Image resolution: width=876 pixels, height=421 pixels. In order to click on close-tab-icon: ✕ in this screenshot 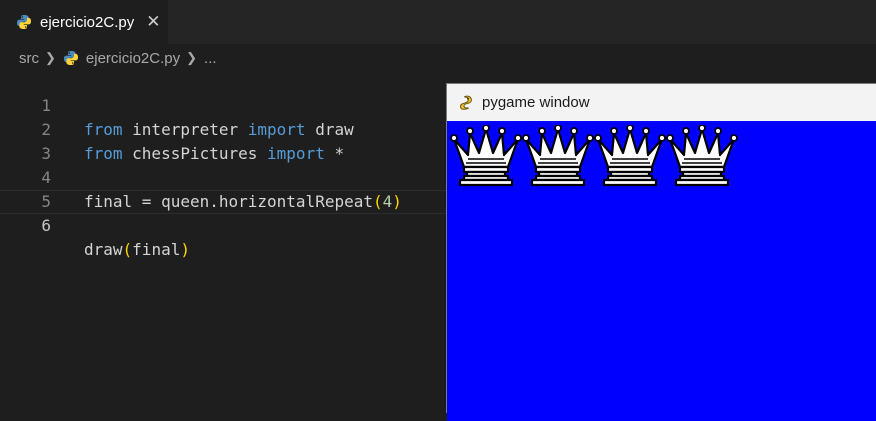, I will do `click(153, 22)`.